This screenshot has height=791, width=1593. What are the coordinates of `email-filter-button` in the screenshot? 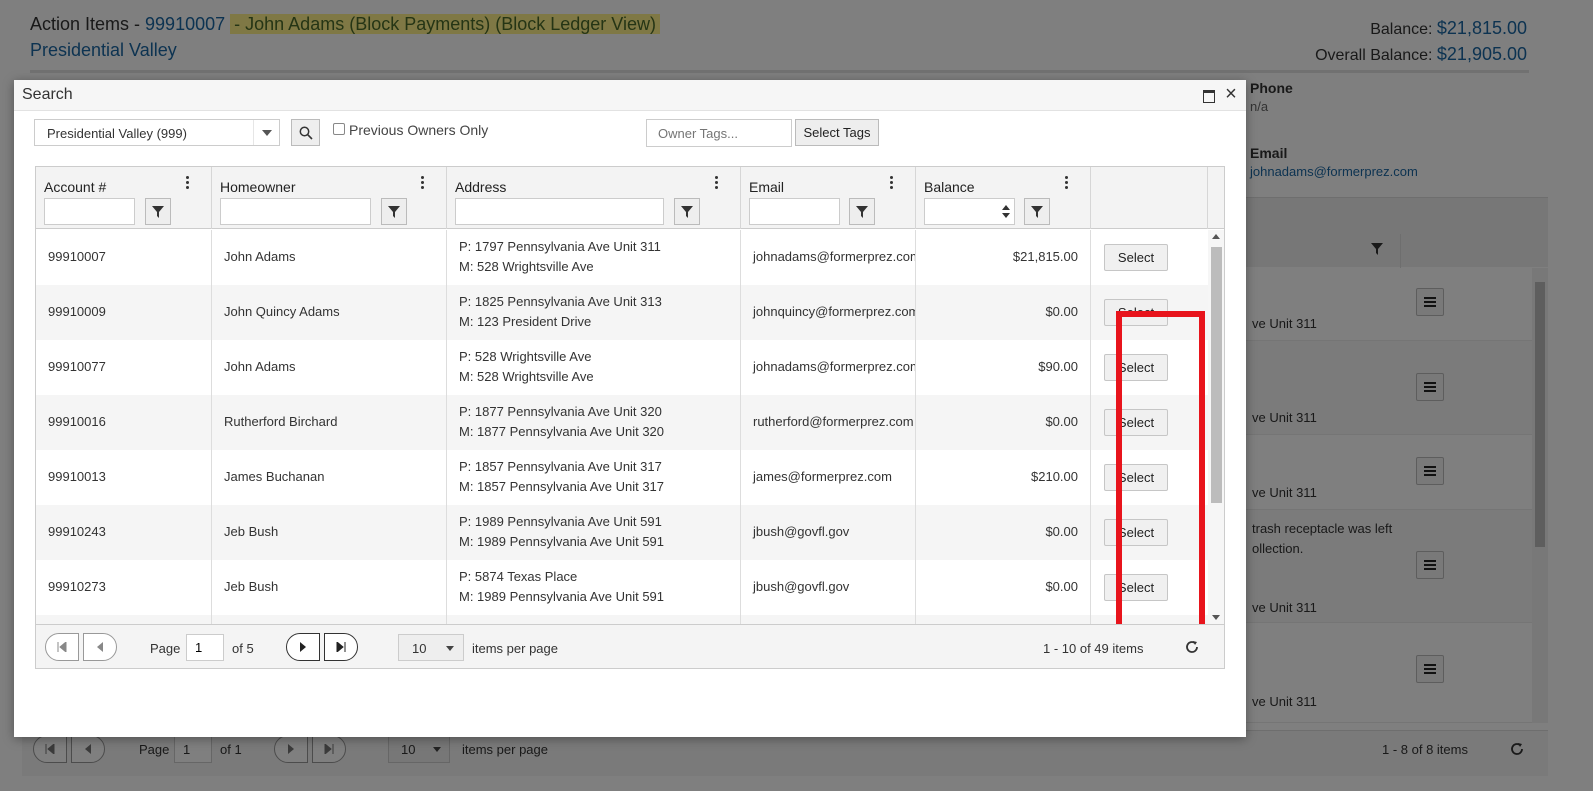 It's located at (862, 211).